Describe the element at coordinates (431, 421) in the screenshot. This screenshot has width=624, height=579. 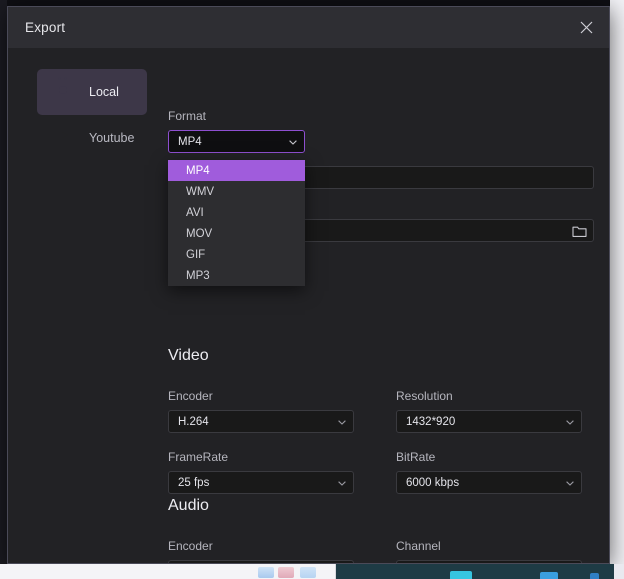
I see `video-resolution-value: 1432*920` at that location.